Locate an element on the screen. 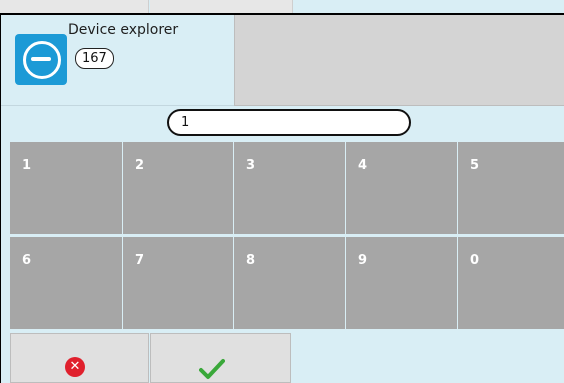  device-explorer-app-icon is located at coordinates (41, 59).